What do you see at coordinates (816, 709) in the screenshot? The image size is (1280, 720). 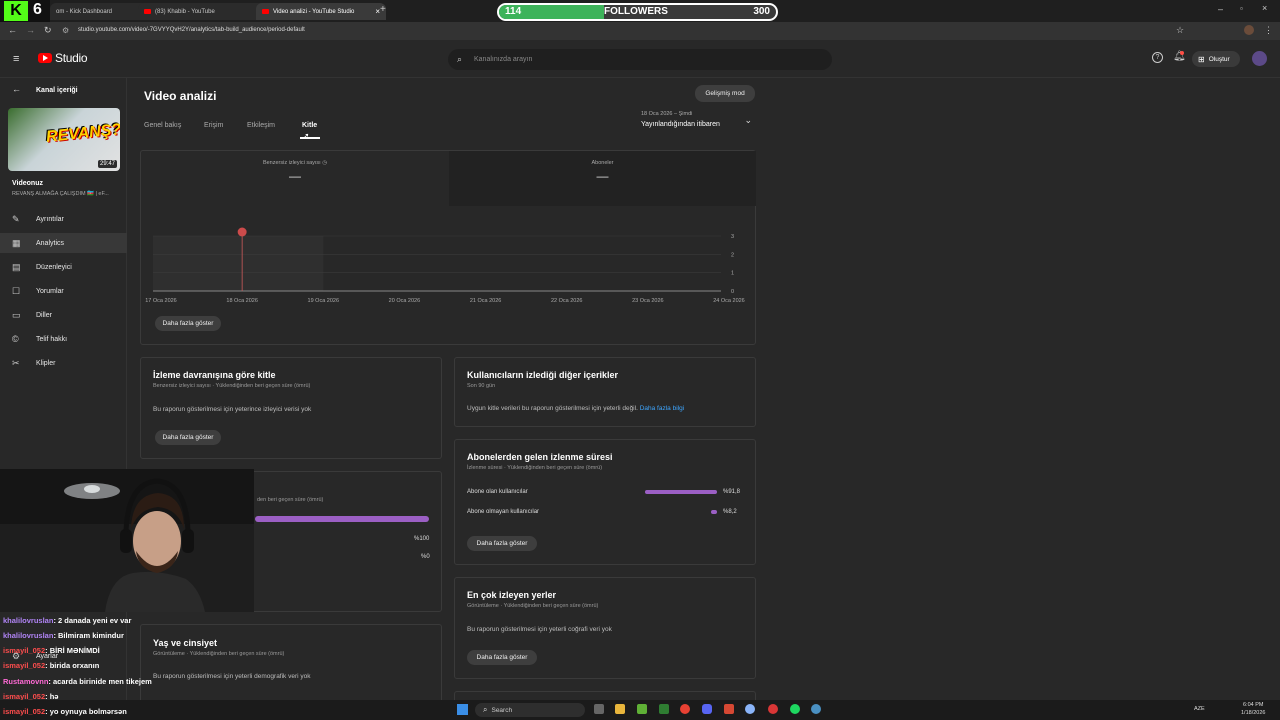 I see `steam-icon` at bounding box center [816, 709].